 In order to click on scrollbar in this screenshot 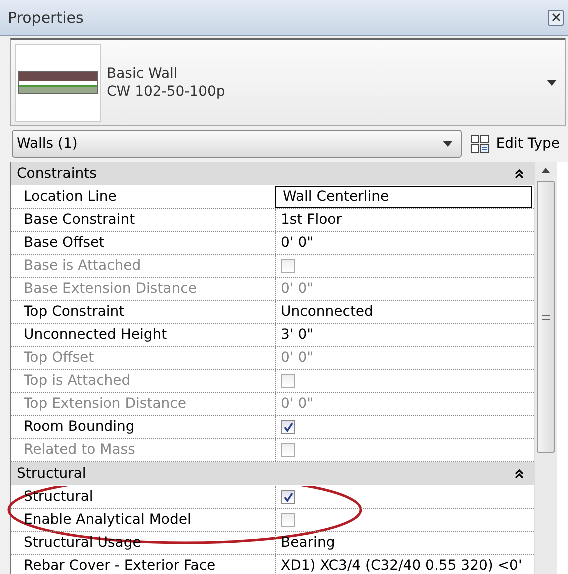, I will do `click(545, 368)`.